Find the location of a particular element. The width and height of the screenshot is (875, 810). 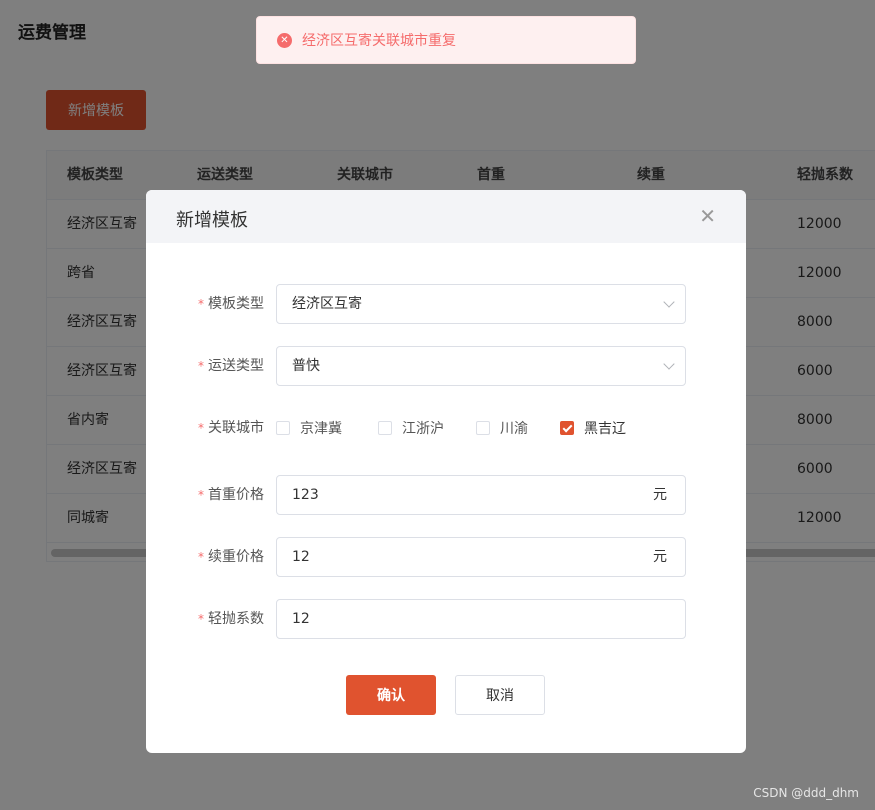

field-label: * 续重价格 is located at coordinates (231, 557).